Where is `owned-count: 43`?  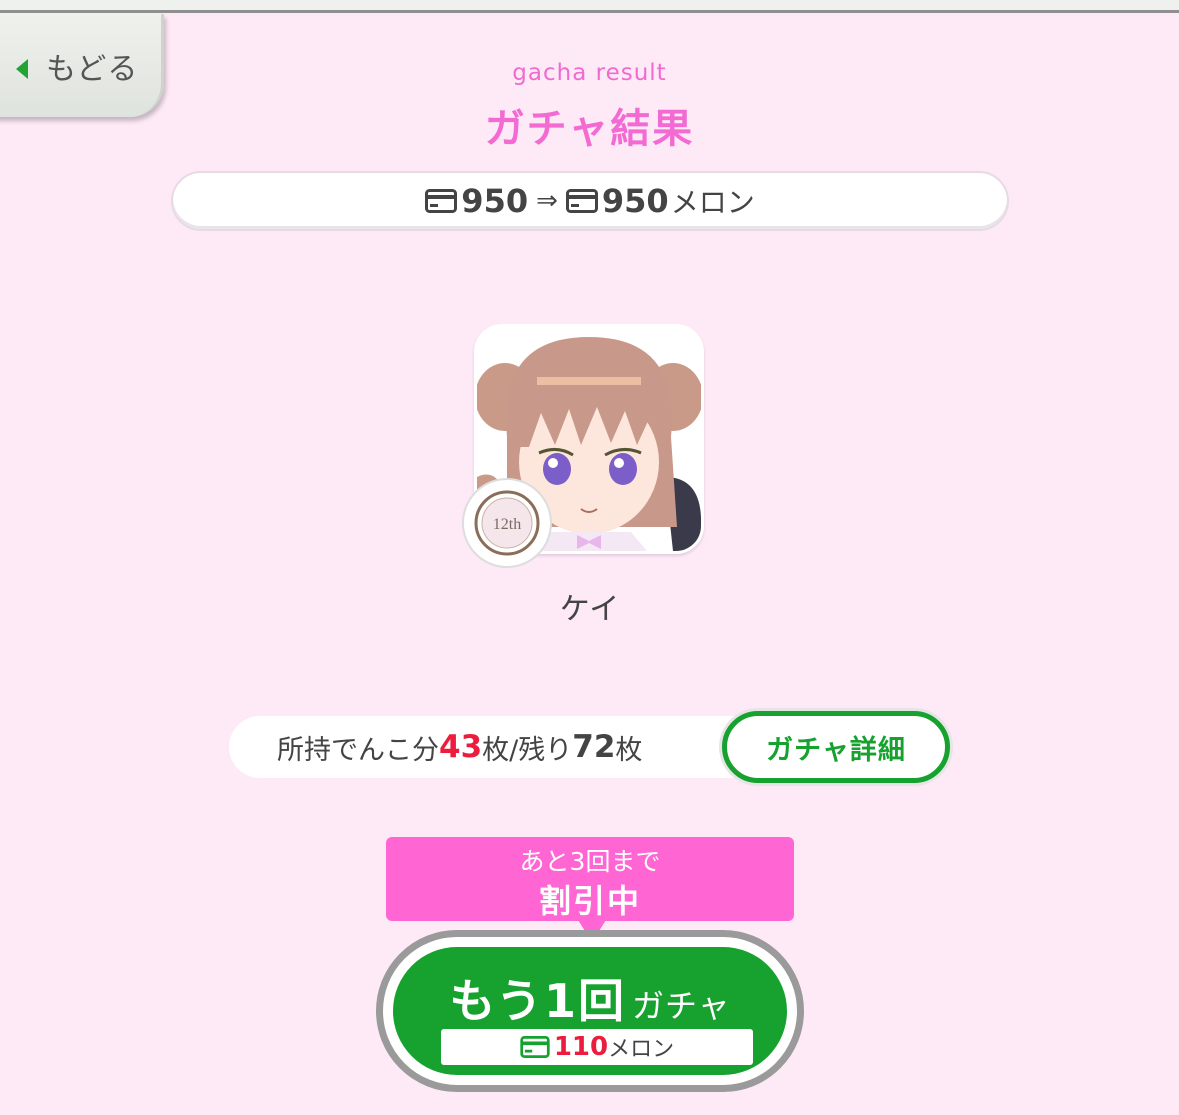 owned-count: 43 is located at coordinates (461, 747).